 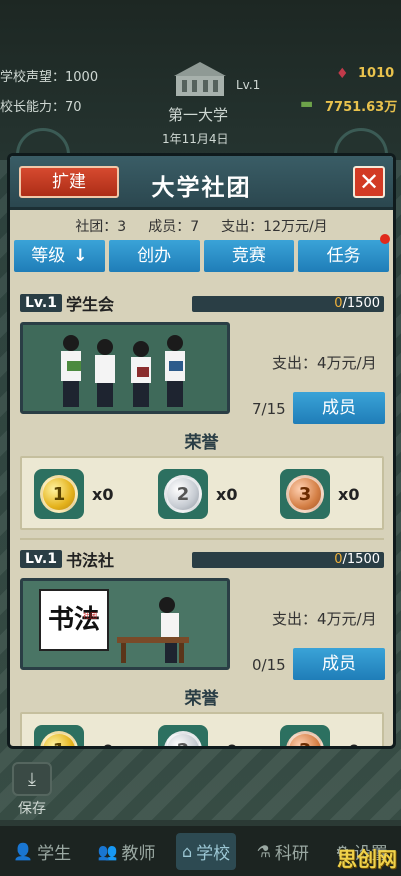 What do you see at coordinates (201, 225) in the screenshot?
I see `club-stats: 社团：3 成员：7 支出：12万元/月` at bounding box center [201, 225].